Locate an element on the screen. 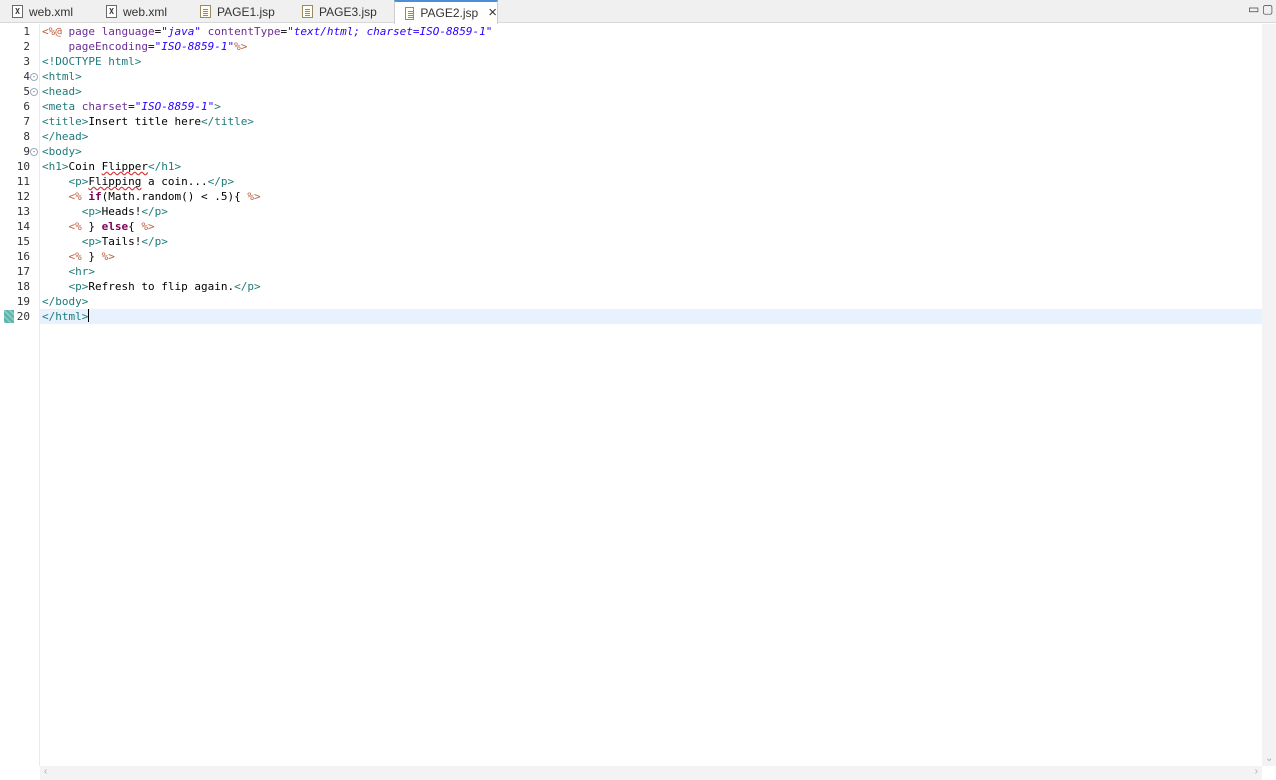  code-line: <hr> is located at coordinates (652, 271).